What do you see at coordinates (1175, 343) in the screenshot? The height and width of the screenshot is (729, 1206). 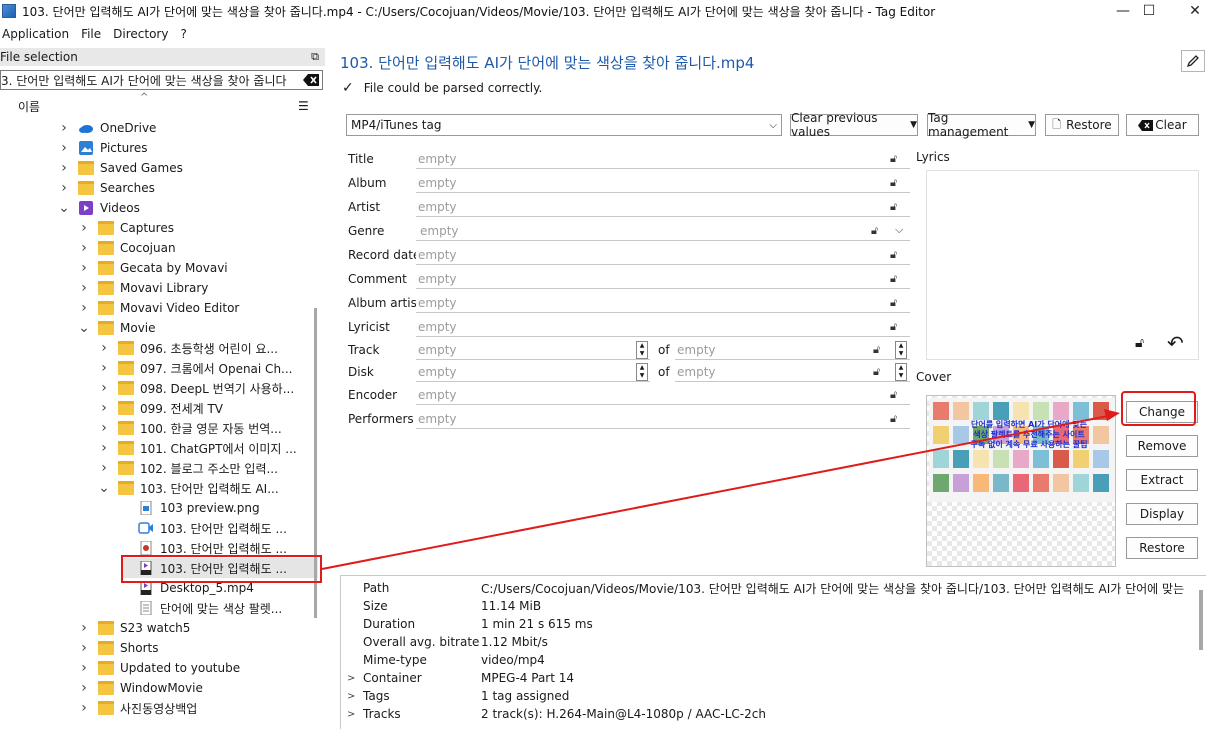 I see `undo-icon: ↶` at bounding box center [1175, 343].